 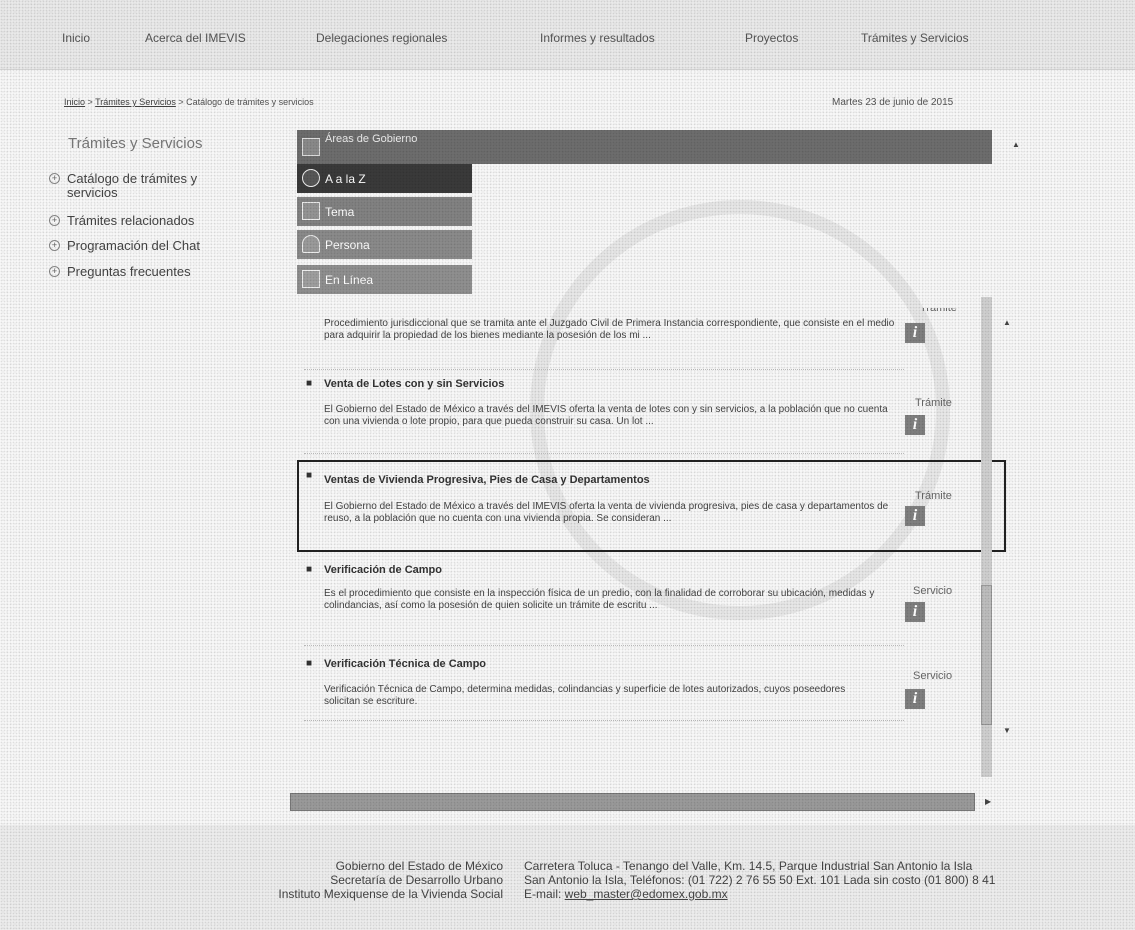 I want to click on sidebar-item-tramites: + Trámites relacionados, so click(x=144, y=221).